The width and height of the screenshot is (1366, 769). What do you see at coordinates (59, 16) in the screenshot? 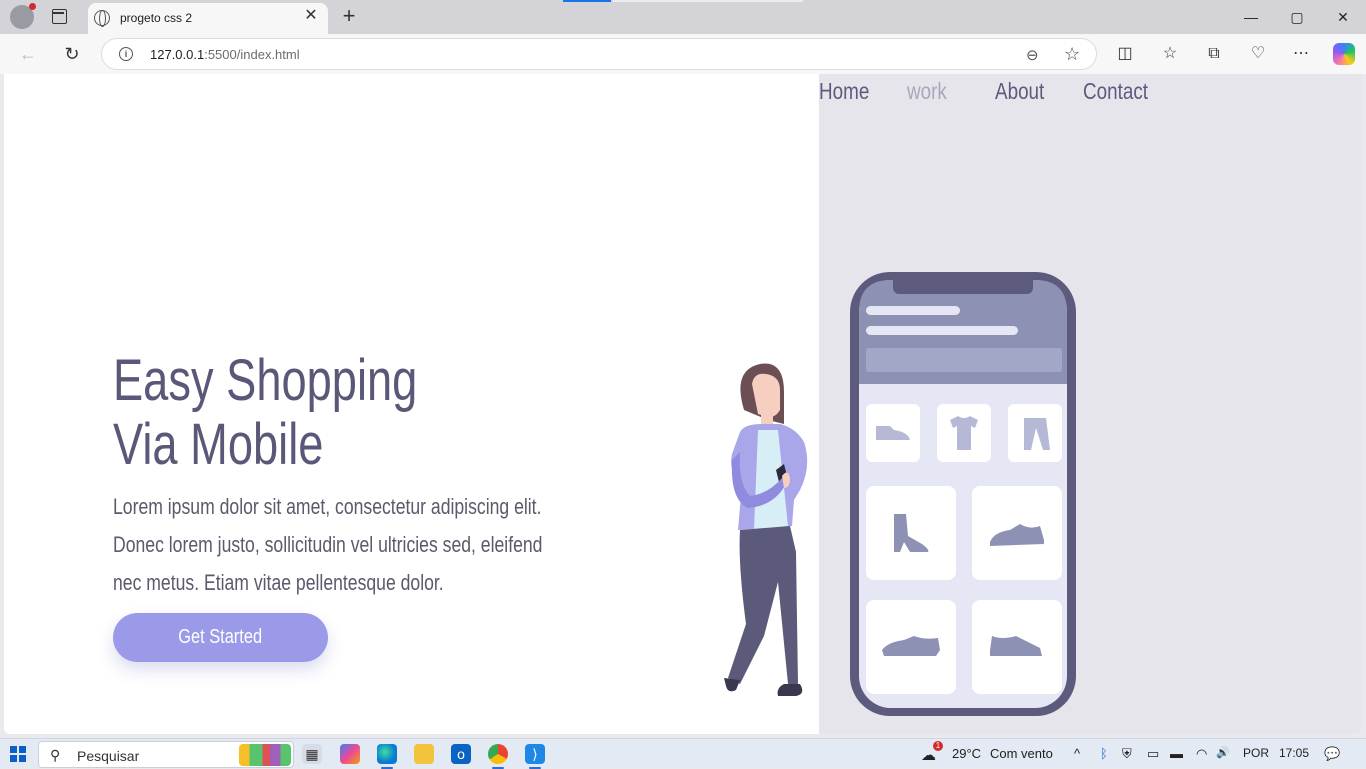
I see `tab-actions-icon` at bounding box center [59, 16].